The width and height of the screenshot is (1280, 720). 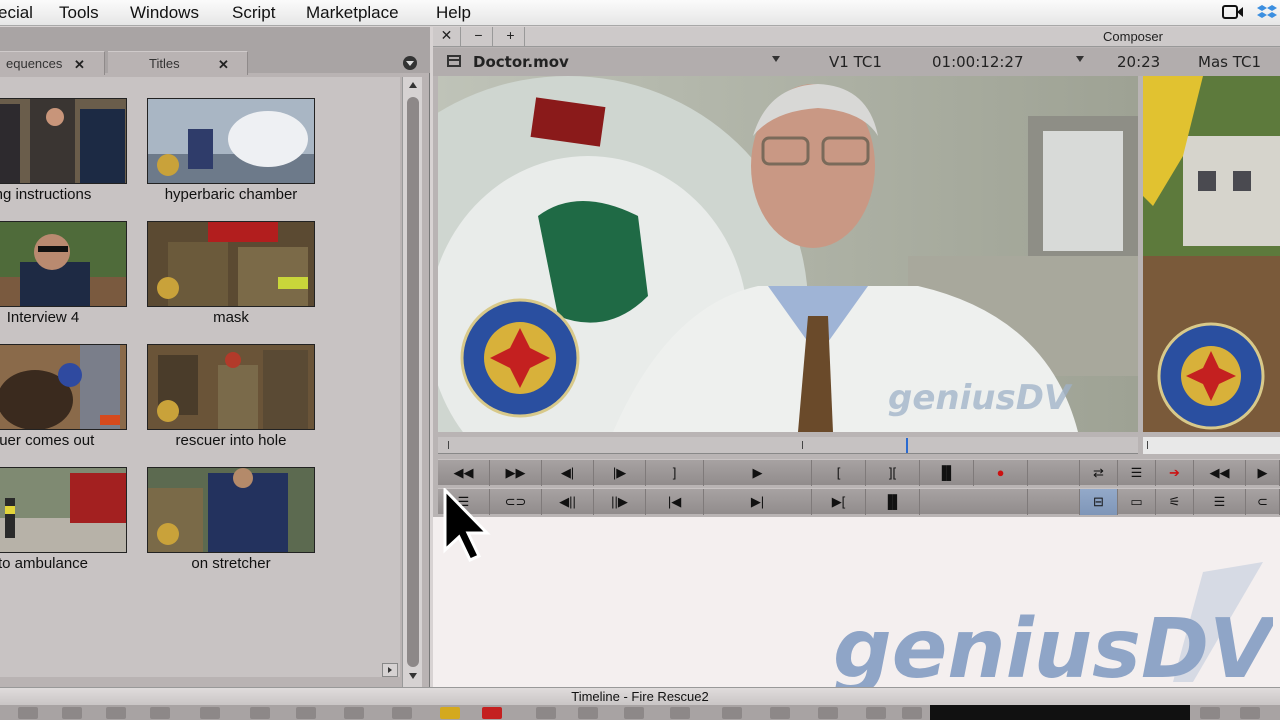 What do you see at coordinates (520, 358) in the screenshot?
I see `fire-rescue-badge` at bounding box center [520, 358].